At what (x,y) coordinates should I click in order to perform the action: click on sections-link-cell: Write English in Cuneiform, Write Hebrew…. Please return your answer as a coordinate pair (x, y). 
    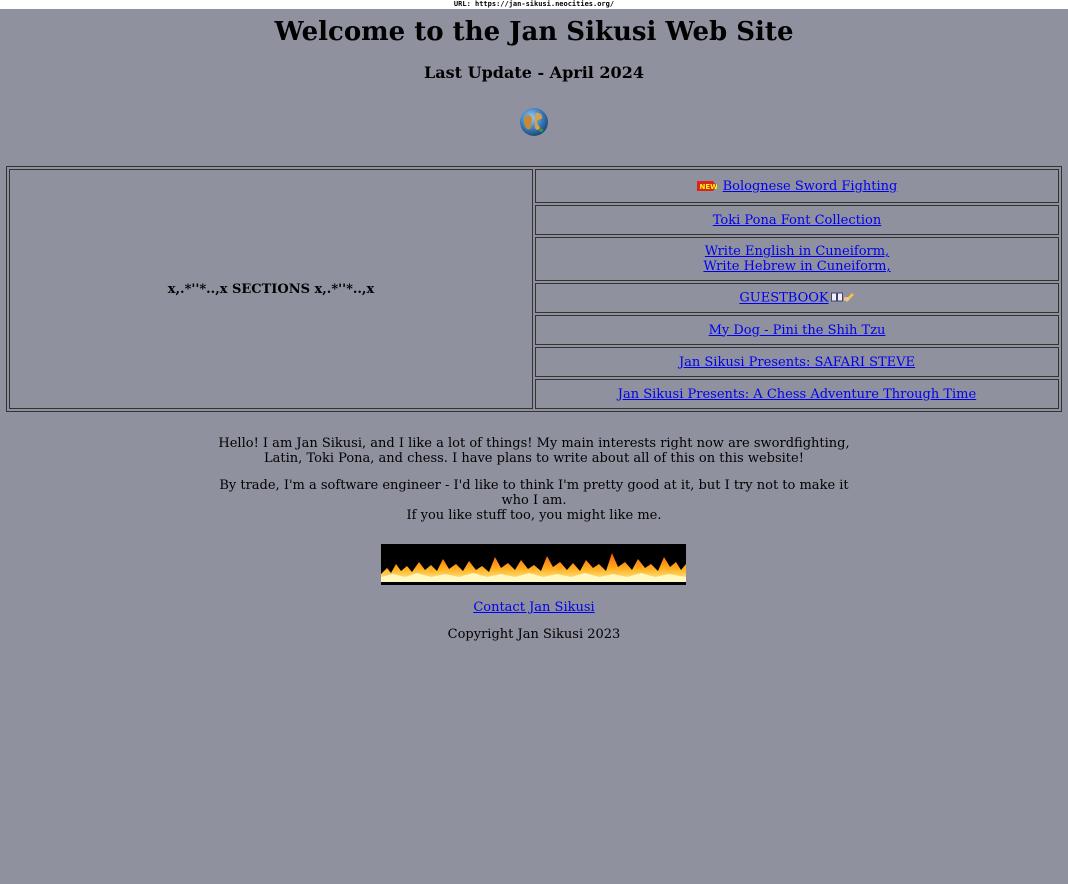
    Looking at the image, I should click on (797, 259).